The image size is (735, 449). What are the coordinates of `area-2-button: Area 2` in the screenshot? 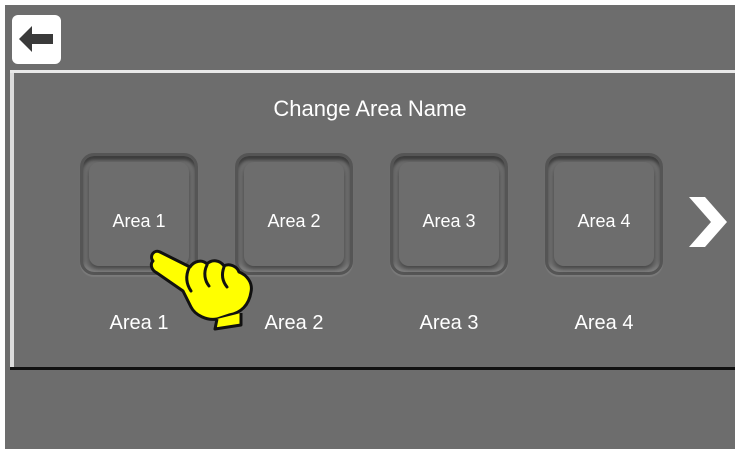 It's located at (294, 214).